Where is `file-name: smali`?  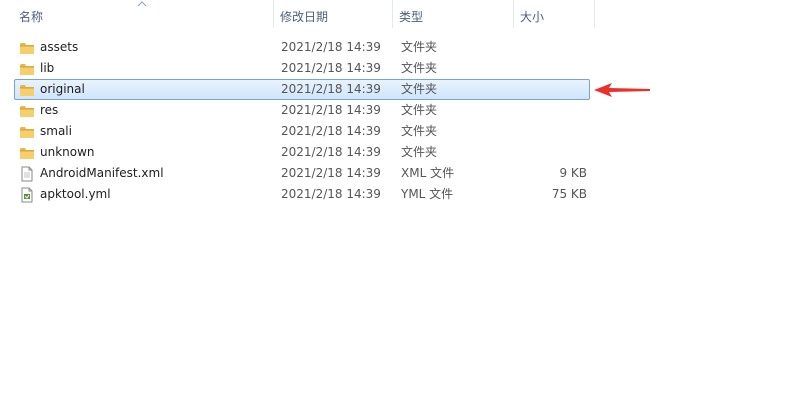
file-name: smali is located at coordinates (56, 131).